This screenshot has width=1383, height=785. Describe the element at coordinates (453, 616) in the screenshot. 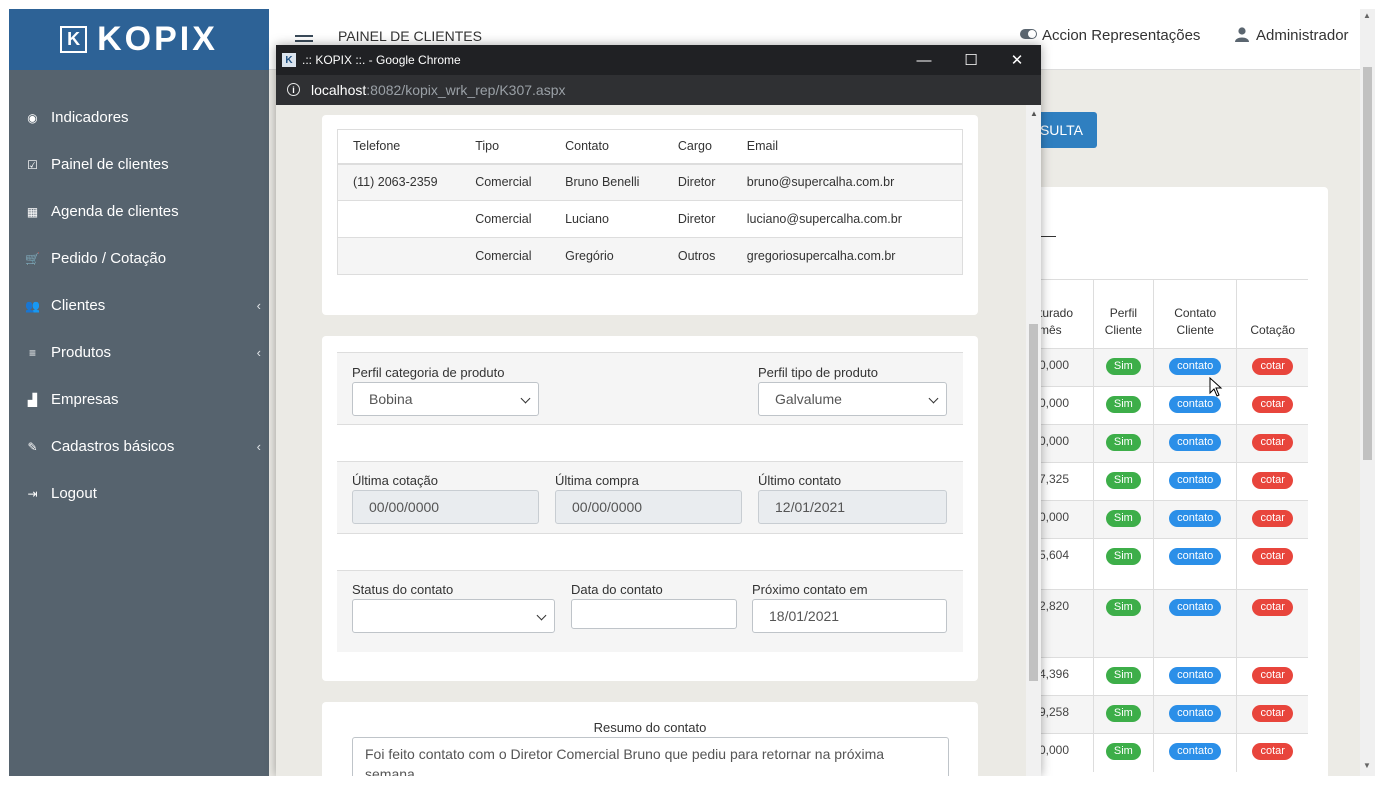

I see `status-contato-select` at that location.